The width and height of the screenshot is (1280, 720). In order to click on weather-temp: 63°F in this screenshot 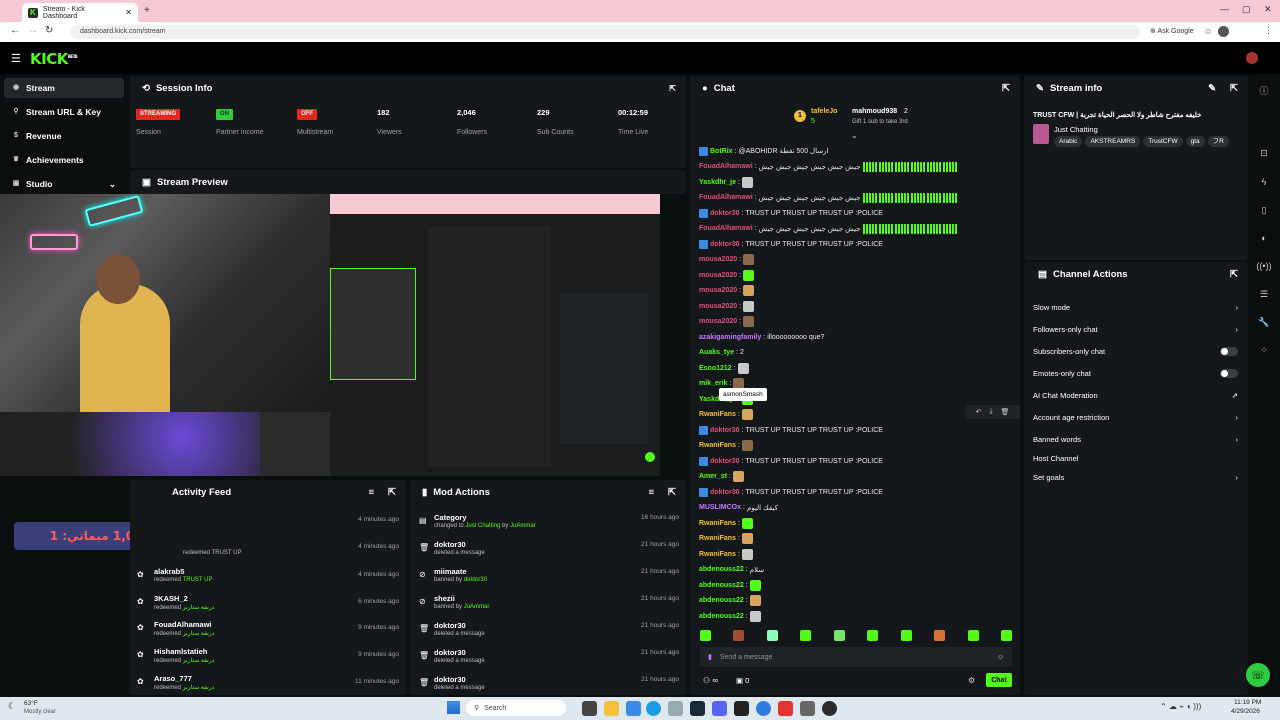, I will do `click(31, 703)`.